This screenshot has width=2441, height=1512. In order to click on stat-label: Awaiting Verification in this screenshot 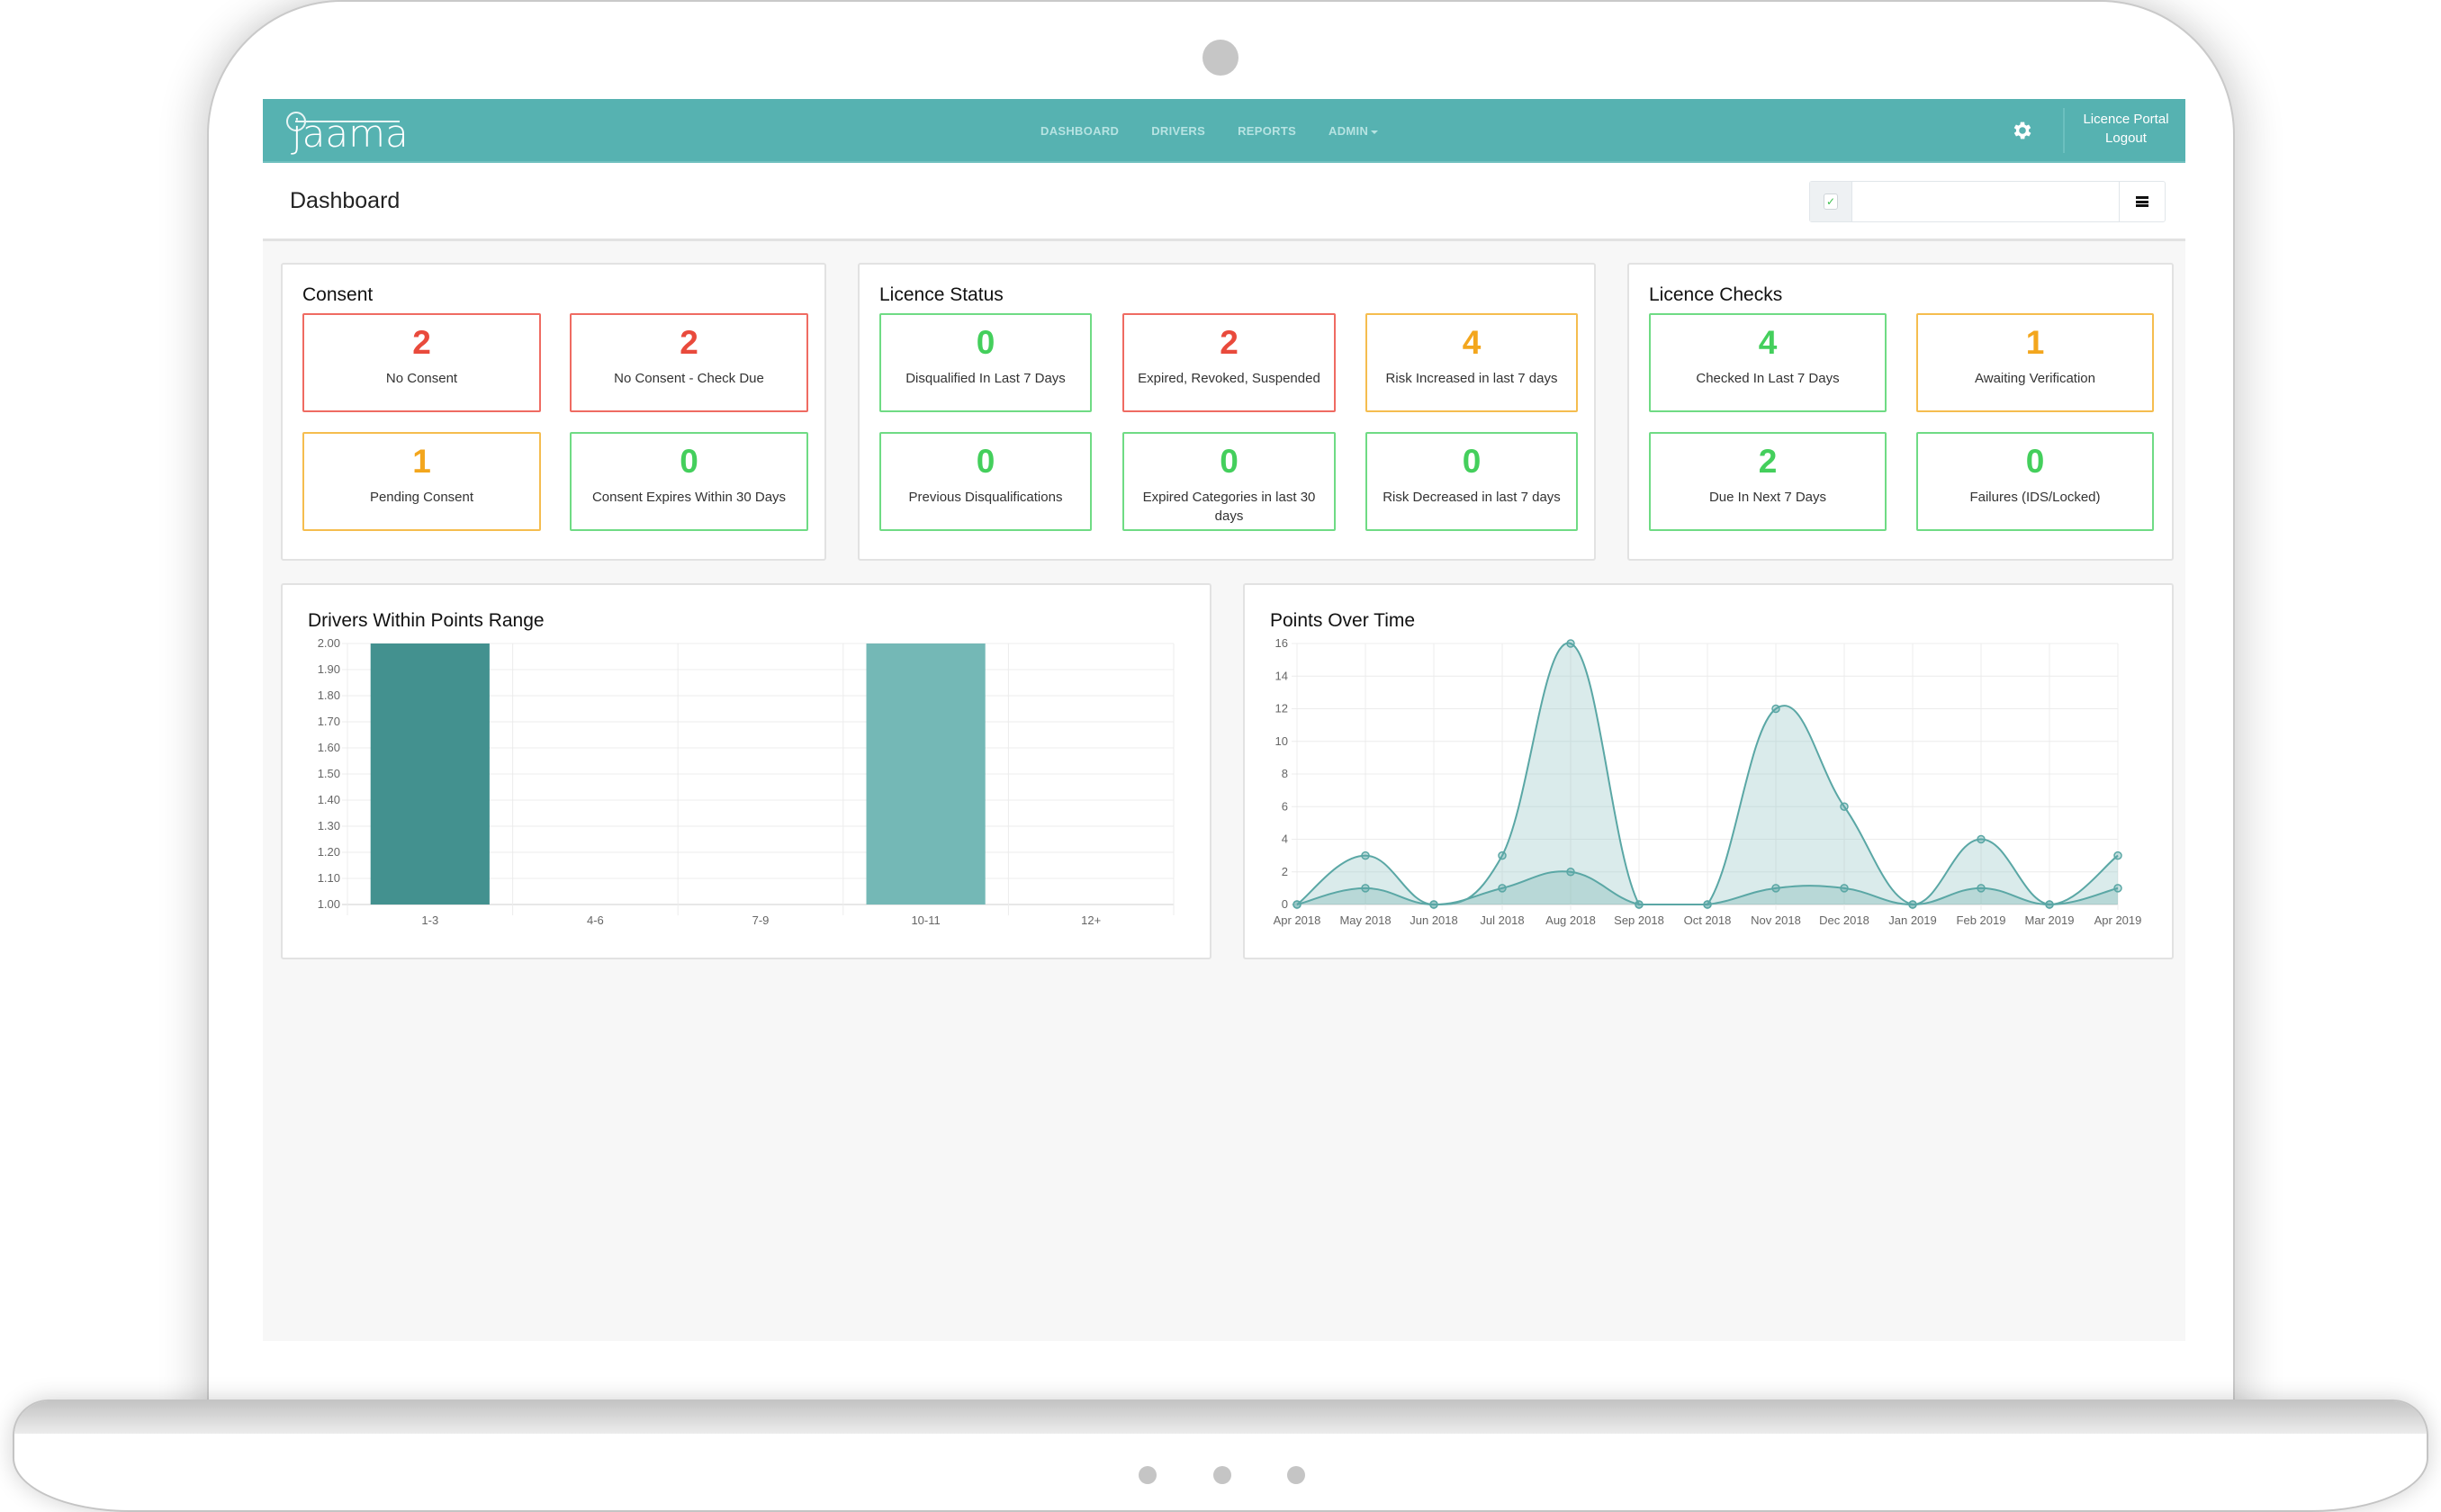, I will do `click(2035, 379)`.